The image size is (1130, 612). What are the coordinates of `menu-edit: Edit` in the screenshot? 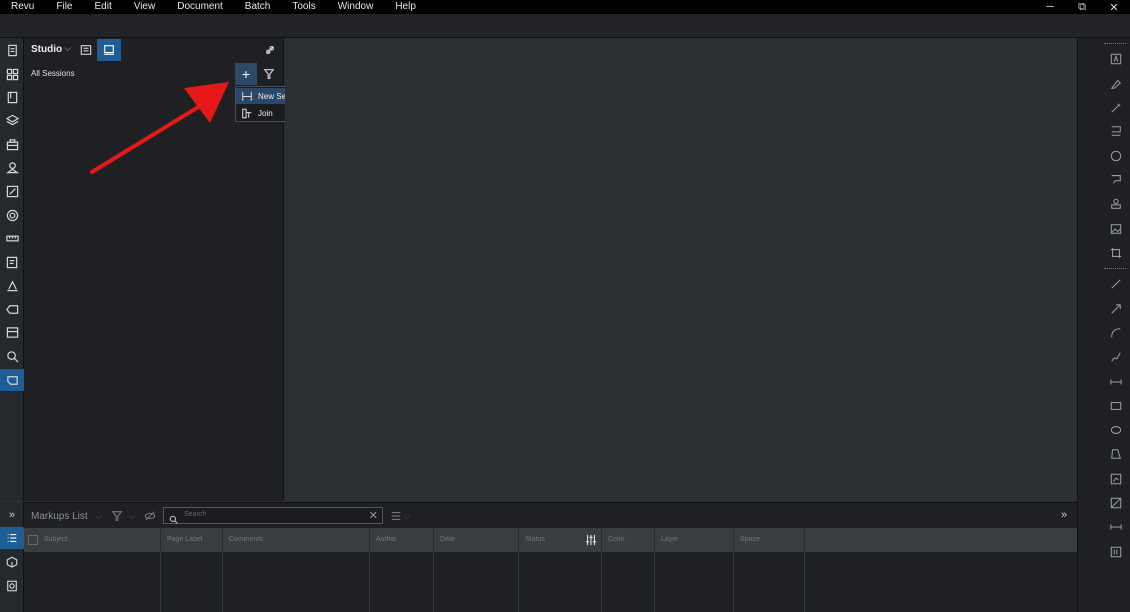 It's located at (102, 7).